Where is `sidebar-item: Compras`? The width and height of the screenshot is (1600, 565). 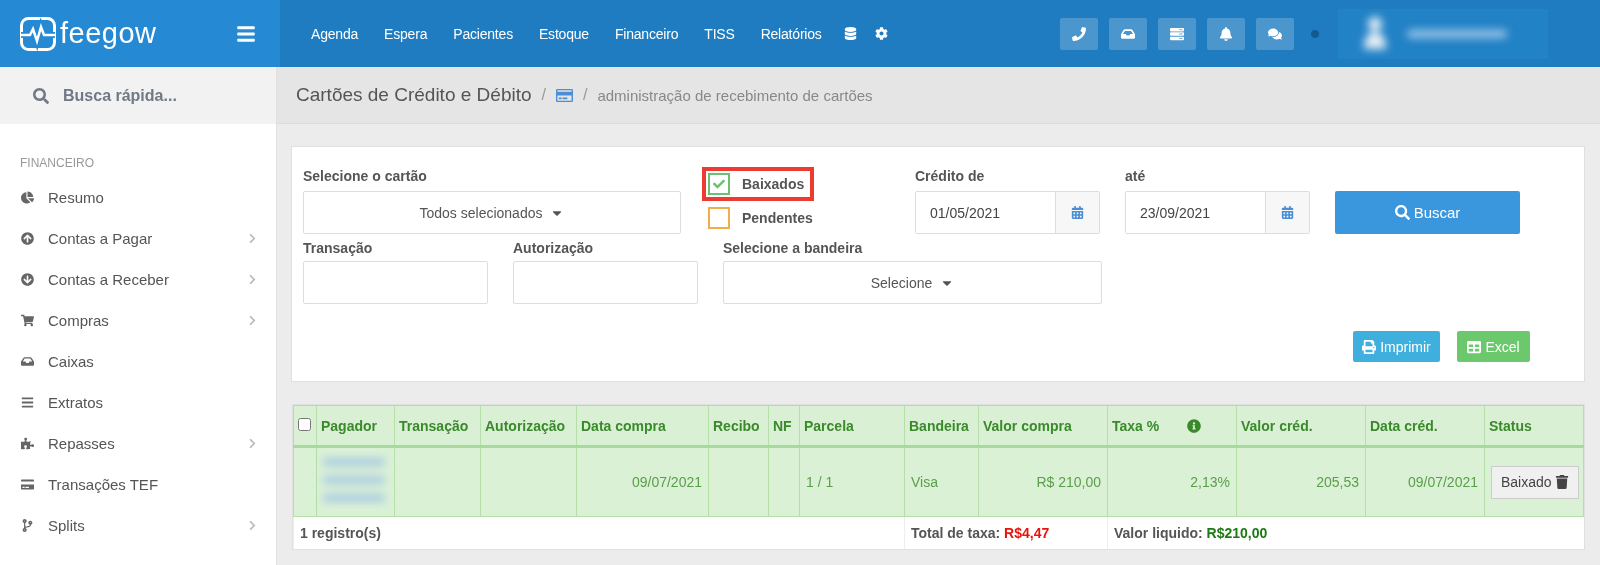
sidebar-item: Compras is located at coordinates (138, 320).